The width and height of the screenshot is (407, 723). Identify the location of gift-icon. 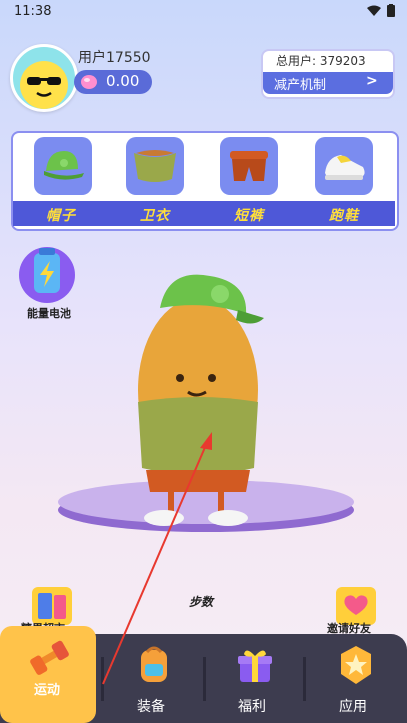
(255, 666).